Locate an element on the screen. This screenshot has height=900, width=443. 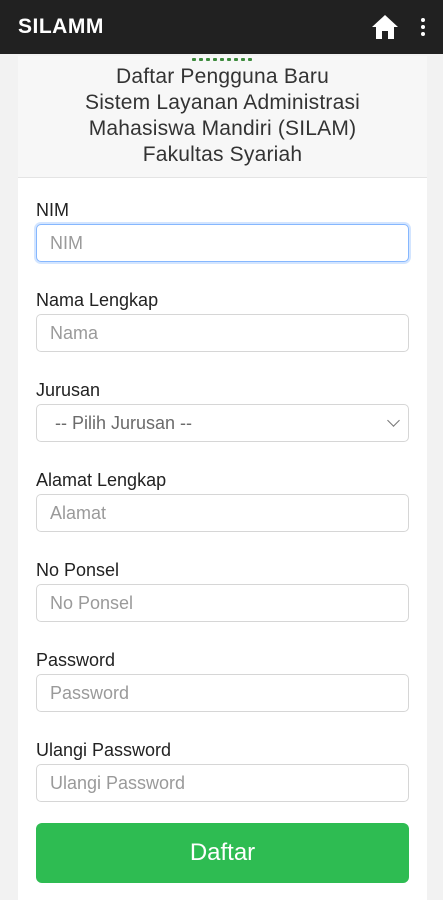
nama-group: Nama Lengkap is located at coordinates (222, 319).